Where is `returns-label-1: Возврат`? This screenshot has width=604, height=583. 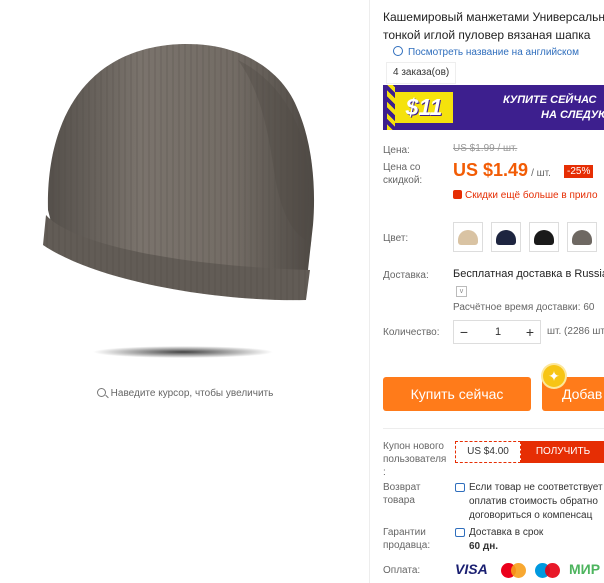
returns-label-1: Возврат is located at coordinates (402, 487).